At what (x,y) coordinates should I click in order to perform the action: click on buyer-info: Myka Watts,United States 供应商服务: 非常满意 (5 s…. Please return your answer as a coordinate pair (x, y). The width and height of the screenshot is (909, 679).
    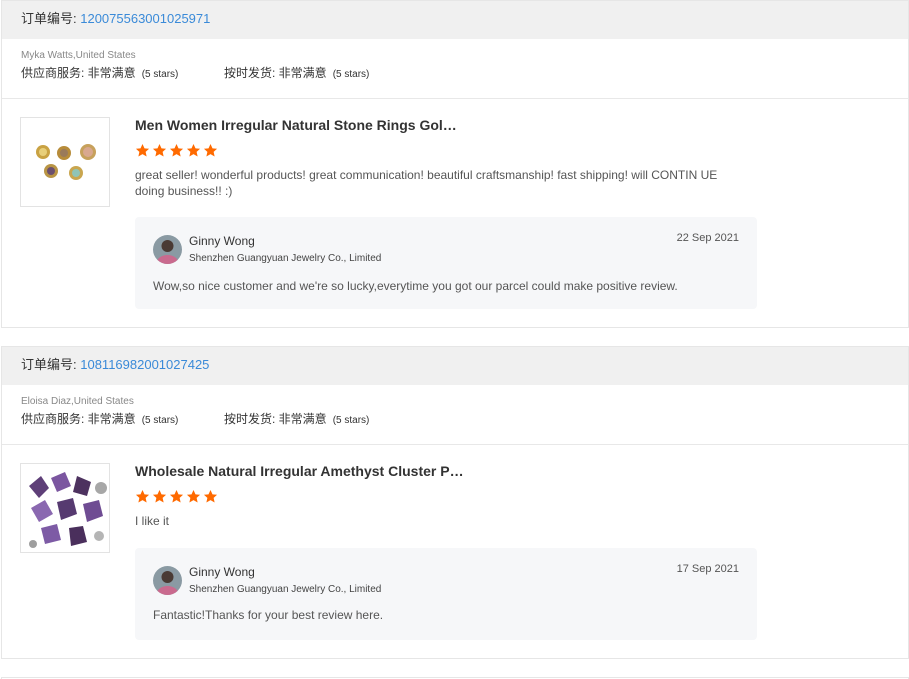
    Looking at the image, I should click on (455, 69).